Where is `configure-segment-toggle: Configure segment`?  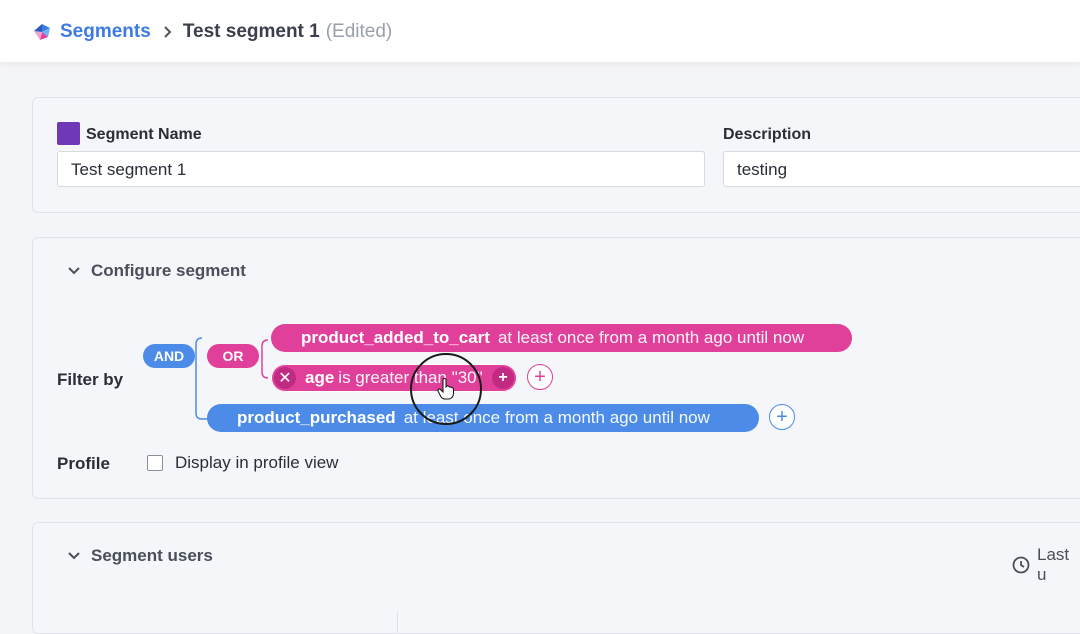
configure-segment-toggle: Configure segment is located at coordinates (156, 271).